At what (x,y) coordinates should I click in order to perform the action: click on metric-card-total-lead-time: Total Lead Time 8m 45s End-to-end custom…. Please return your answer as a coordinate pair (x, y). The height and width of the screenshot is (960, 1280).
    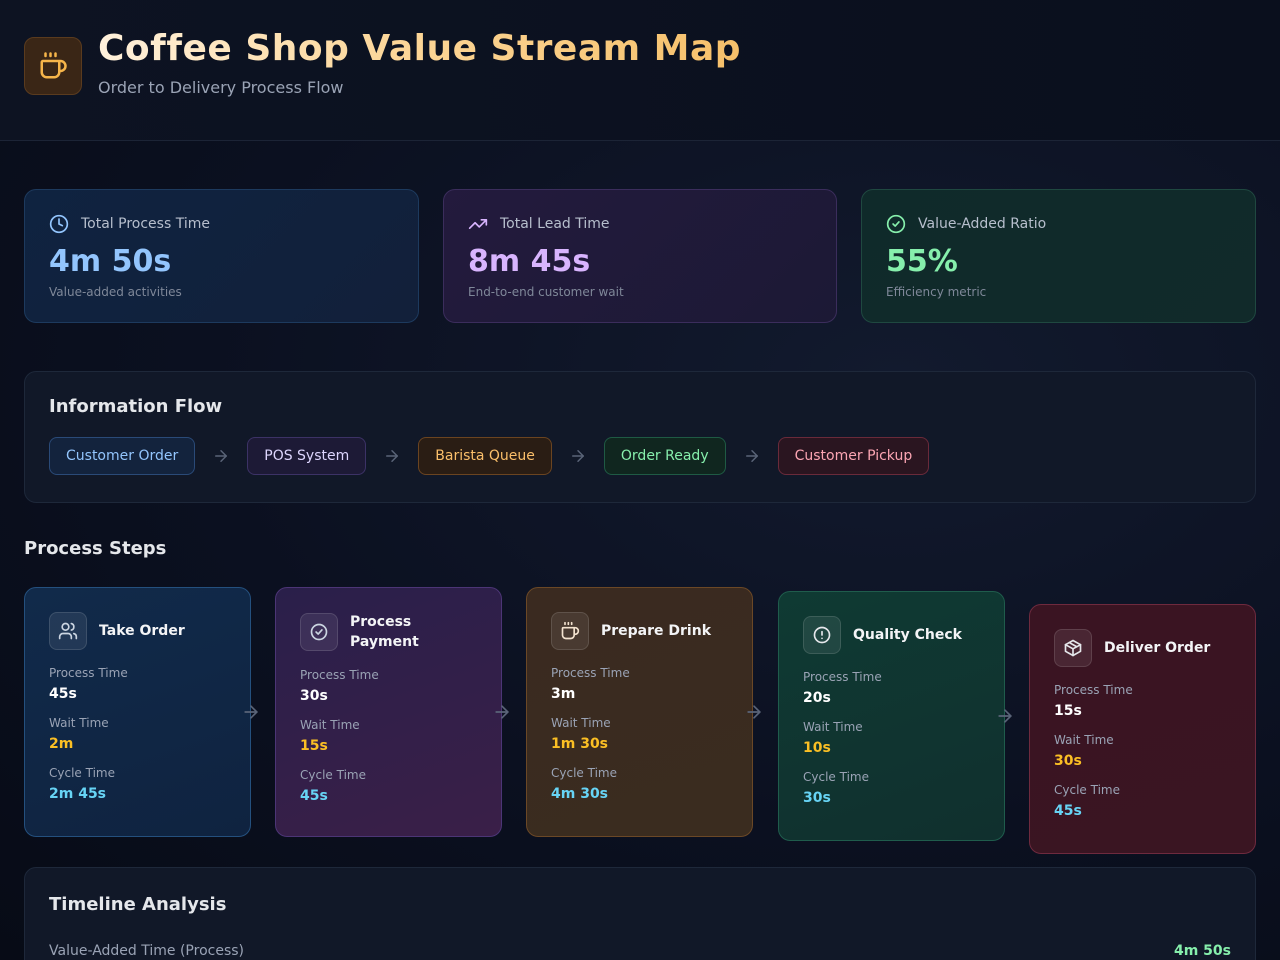
    Looking at the image, I should click on (640, 256).